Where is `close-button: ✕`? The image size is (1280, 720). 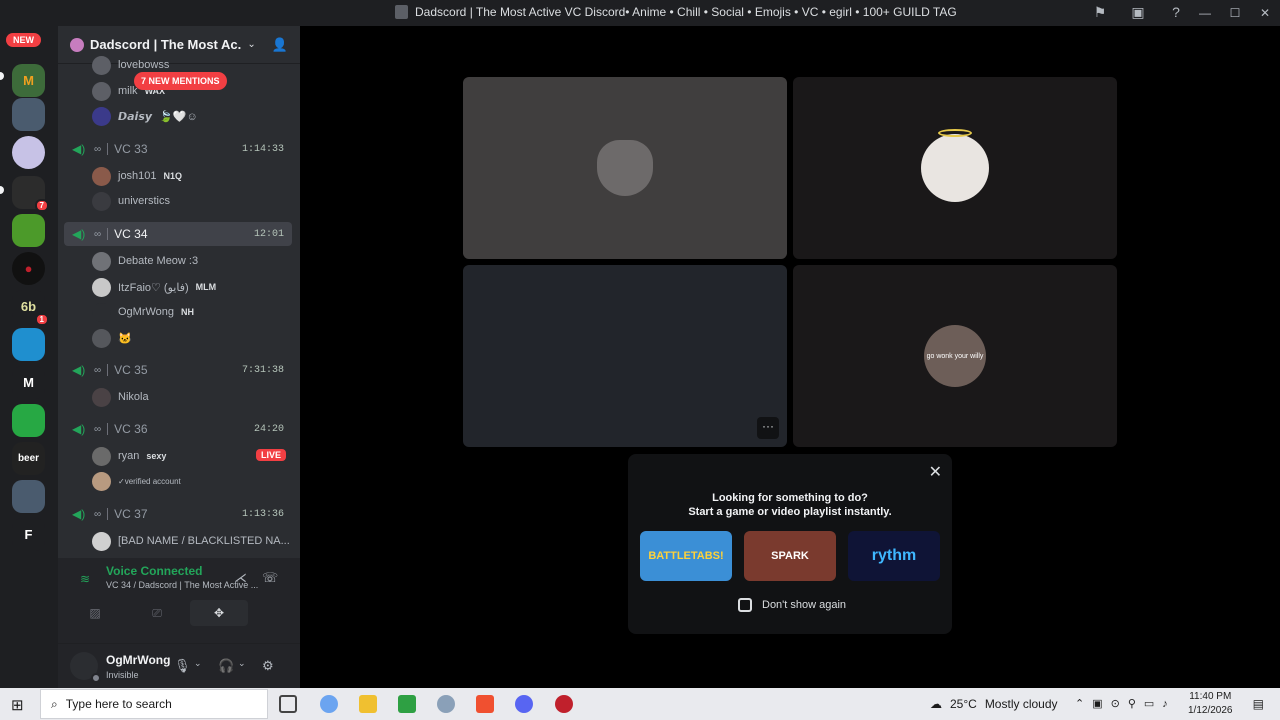 close-button: ✕ is located at coordinates (1265, 13).